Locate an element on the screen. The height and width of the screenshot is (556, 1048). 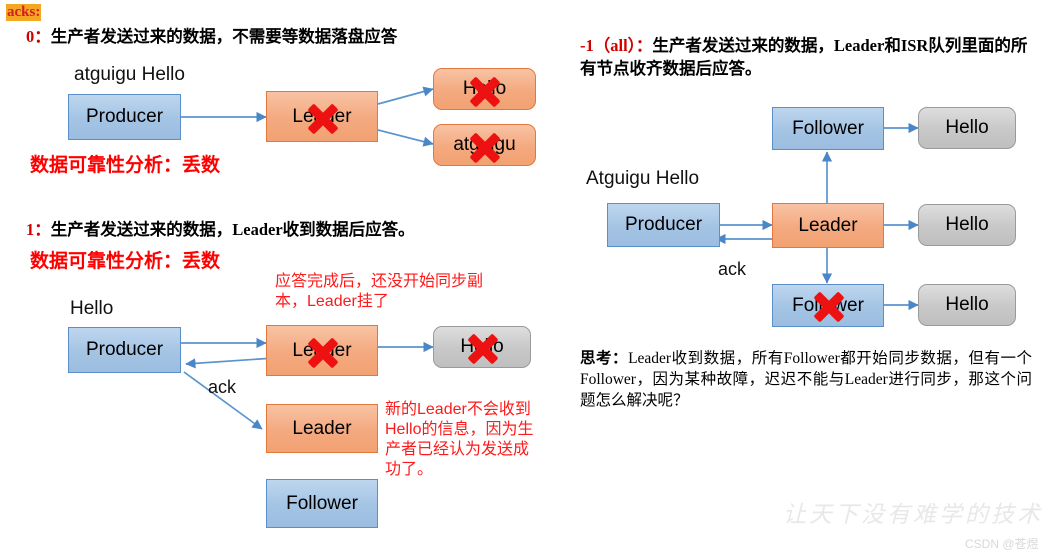
node-hello-top-ackall: Hello is located at coordinates (967, 128).